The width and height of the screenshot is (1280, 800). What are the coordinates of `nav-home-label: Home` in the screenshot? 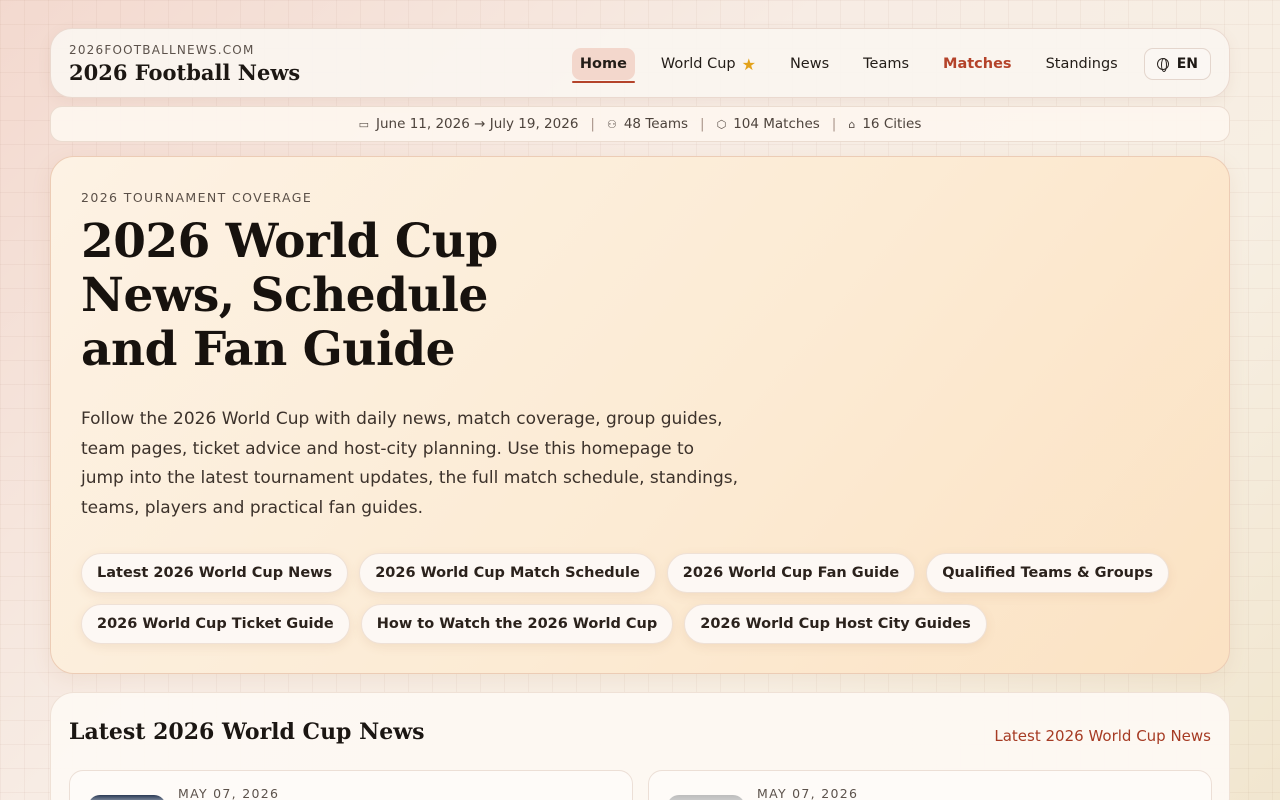 It's located at (603, 64).